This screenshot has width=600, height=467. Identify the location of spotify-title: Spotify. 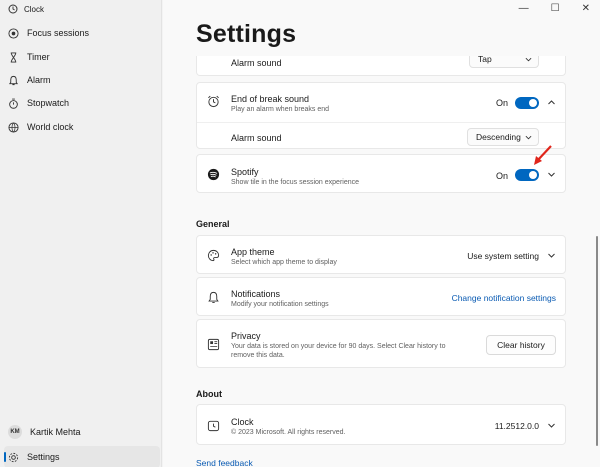
(245, 172).